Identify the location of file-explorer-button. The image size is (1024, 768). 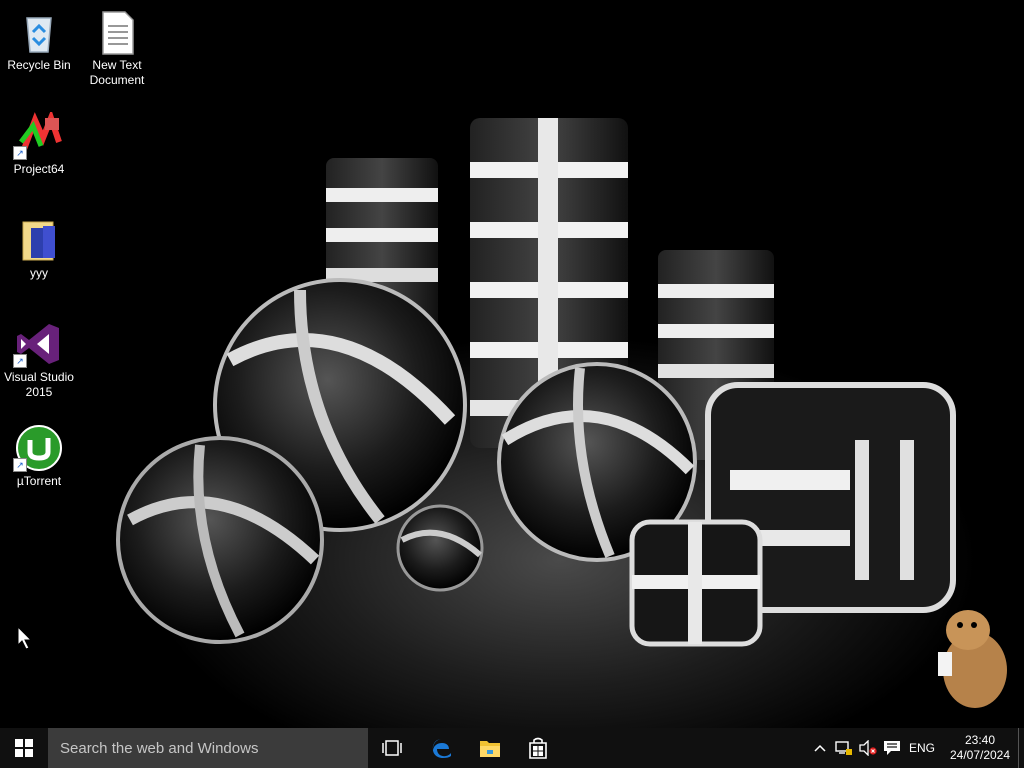
(490, 748).